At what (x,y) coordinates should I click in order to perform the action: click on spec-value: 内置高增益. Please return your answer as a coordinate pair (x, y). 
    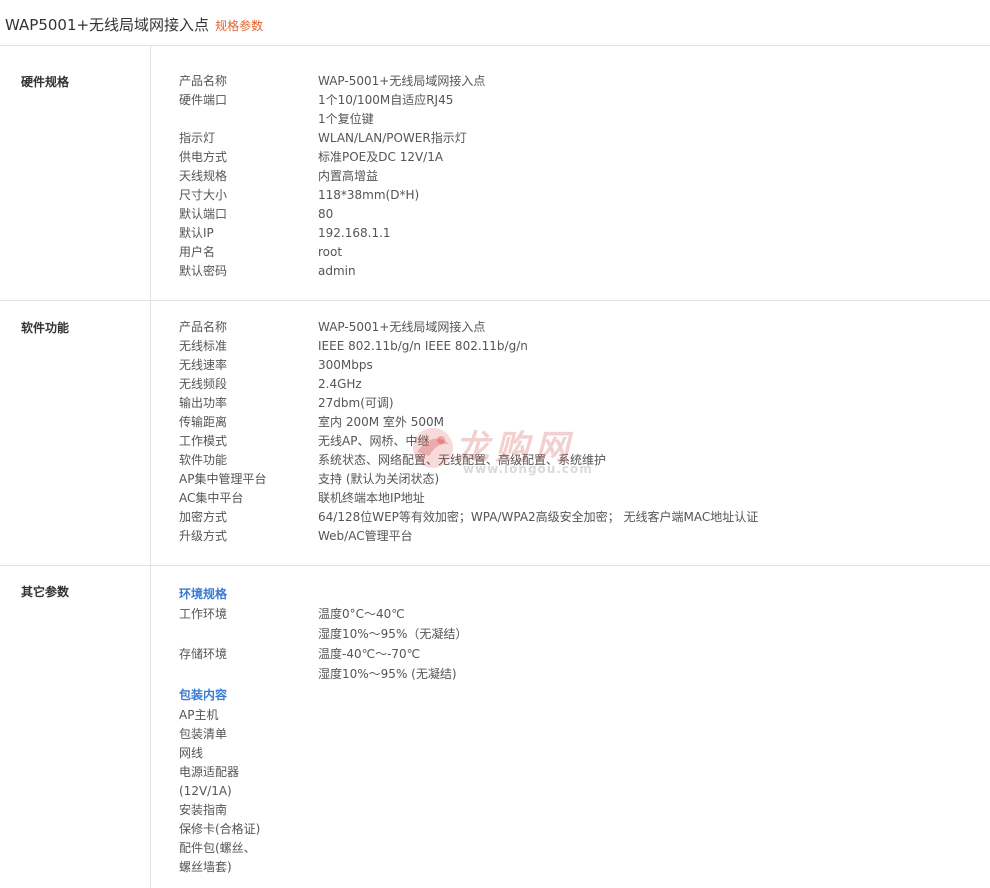
    Looking at the image, I should click on (348, 176).